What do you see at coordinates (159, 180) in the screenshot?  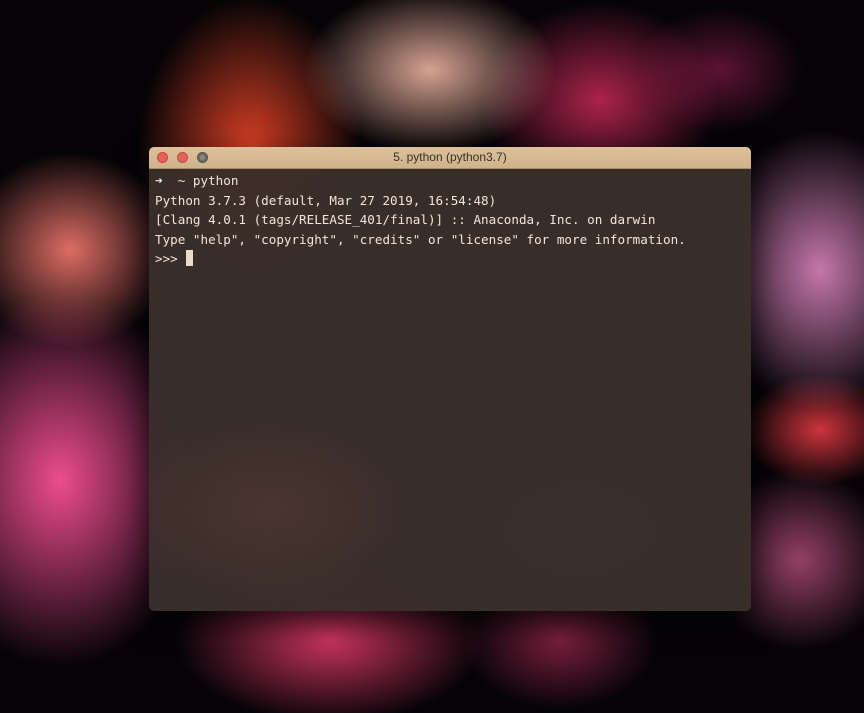 I see `prompt-arrow-icon: ➜` at bounding box center [159, 180].